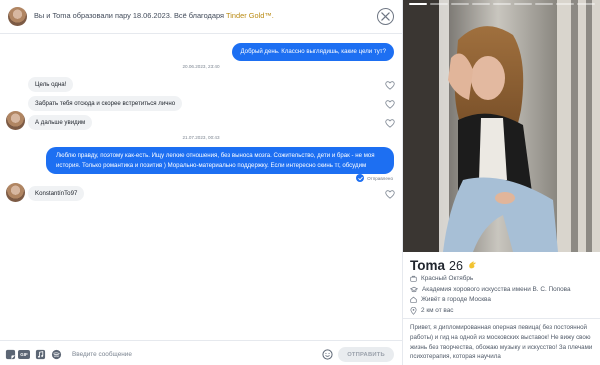 The height and width of the screenshot is (365, 600). I want to click on briefcase-icon, so click(413, 278).